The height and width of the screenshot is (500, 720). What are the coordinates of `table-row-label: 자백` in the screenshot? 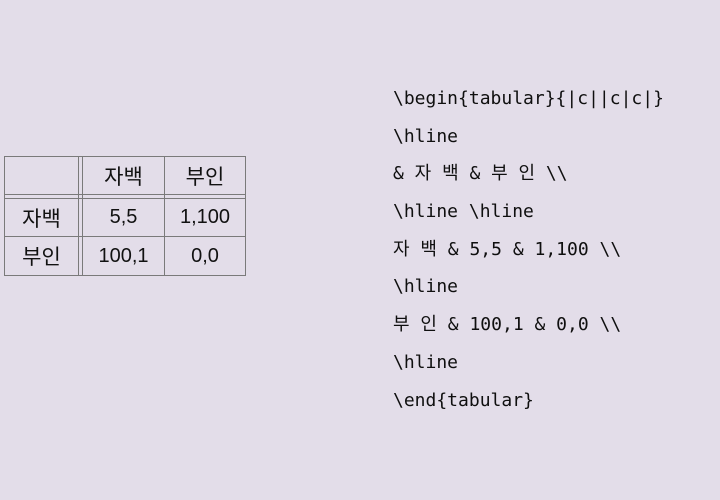 It's located at (41, 218).